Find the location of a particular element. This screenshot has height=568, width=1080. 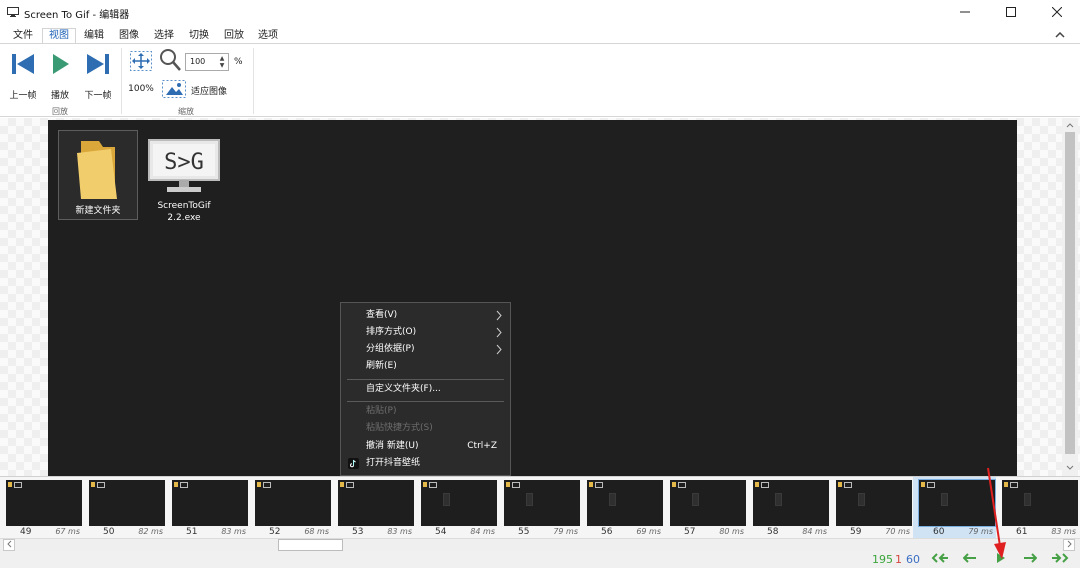

status-bar: 195 1 60 is located at coordinates (540, 559).